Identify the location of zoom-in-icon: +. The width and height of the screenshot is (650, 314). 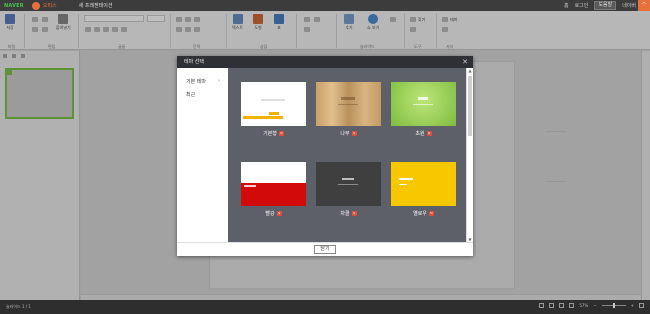
(632, 305).